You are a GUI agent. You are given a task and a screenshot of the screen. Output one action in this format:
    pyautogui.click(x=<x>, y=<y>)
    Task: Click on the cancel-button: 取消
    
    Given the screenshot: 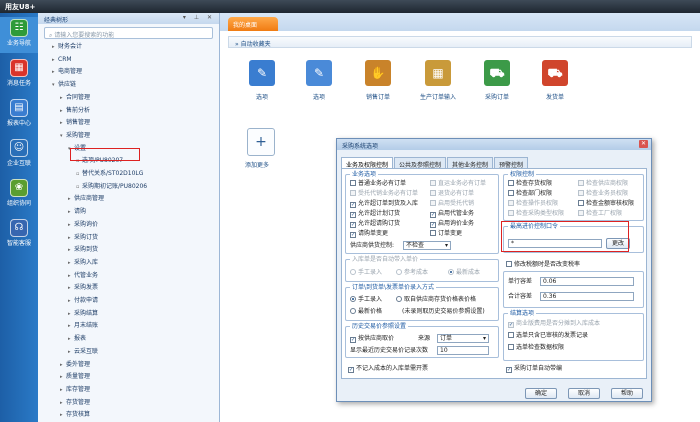 What is the action you would take?
    pyautogui.click(x=584, y=393)
    